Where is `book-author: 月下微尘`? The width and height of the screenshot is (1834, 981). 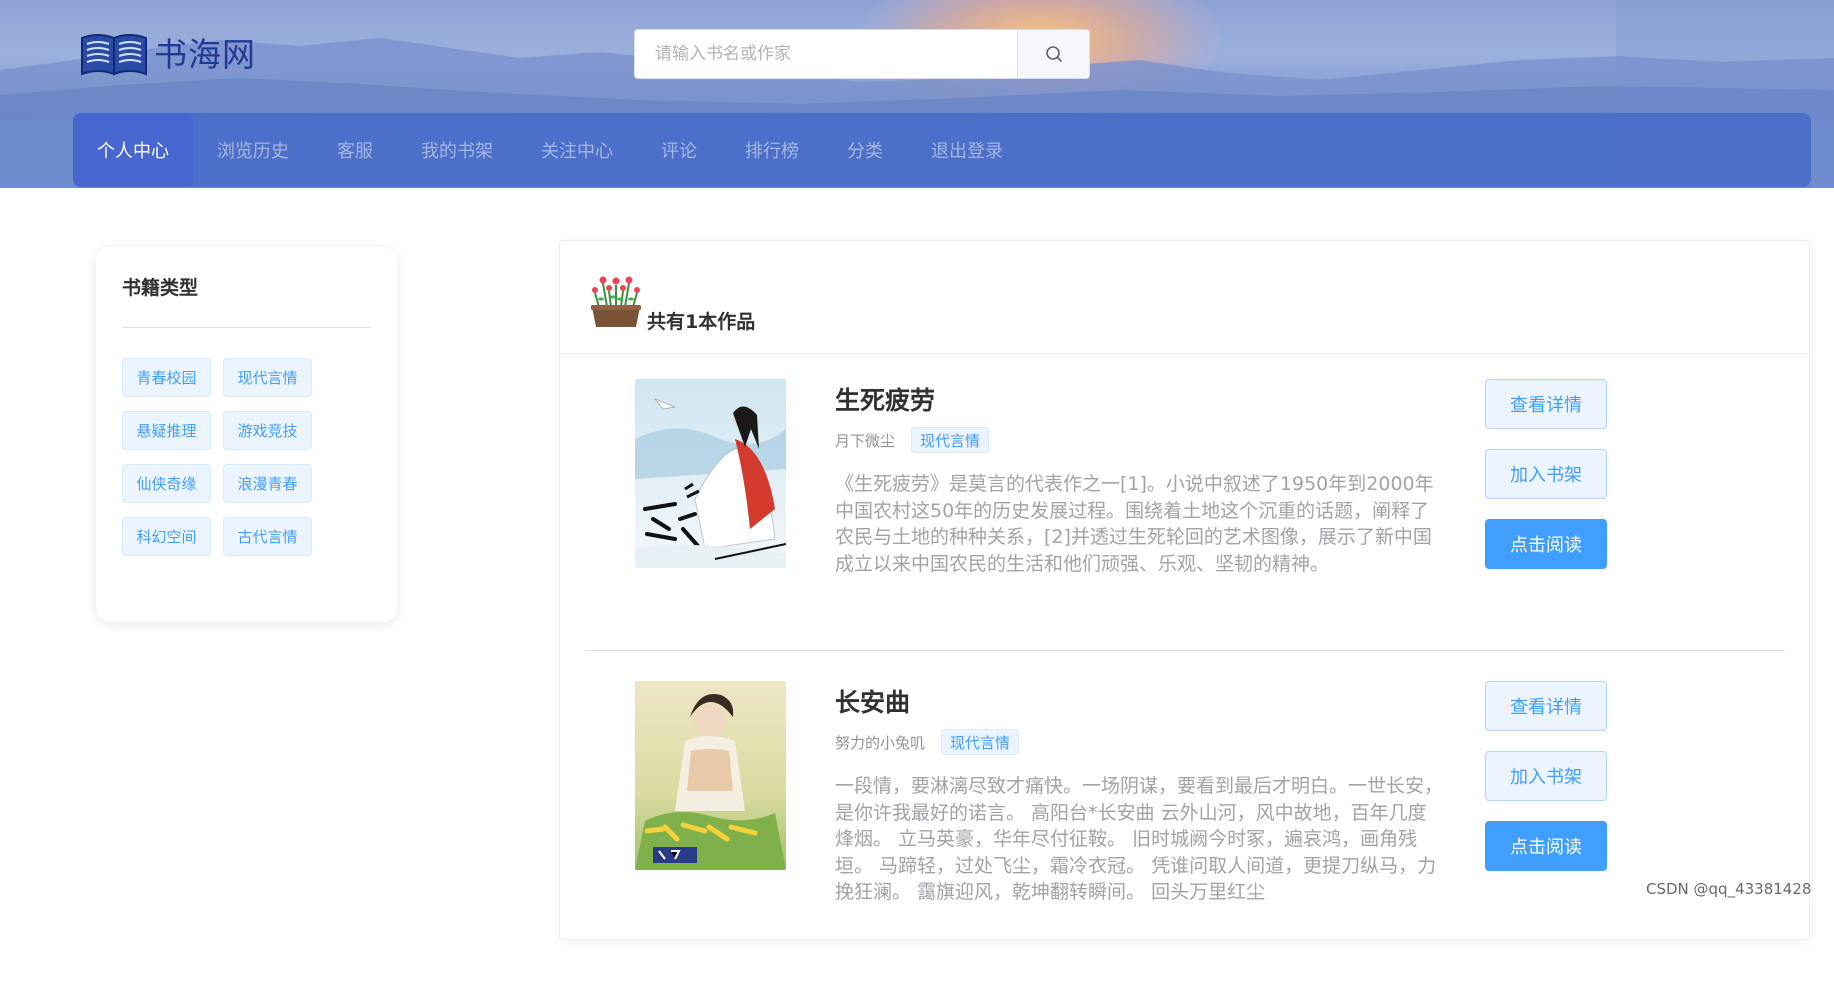
book-author: 月下微尘 is located at coordinates (865, 440).